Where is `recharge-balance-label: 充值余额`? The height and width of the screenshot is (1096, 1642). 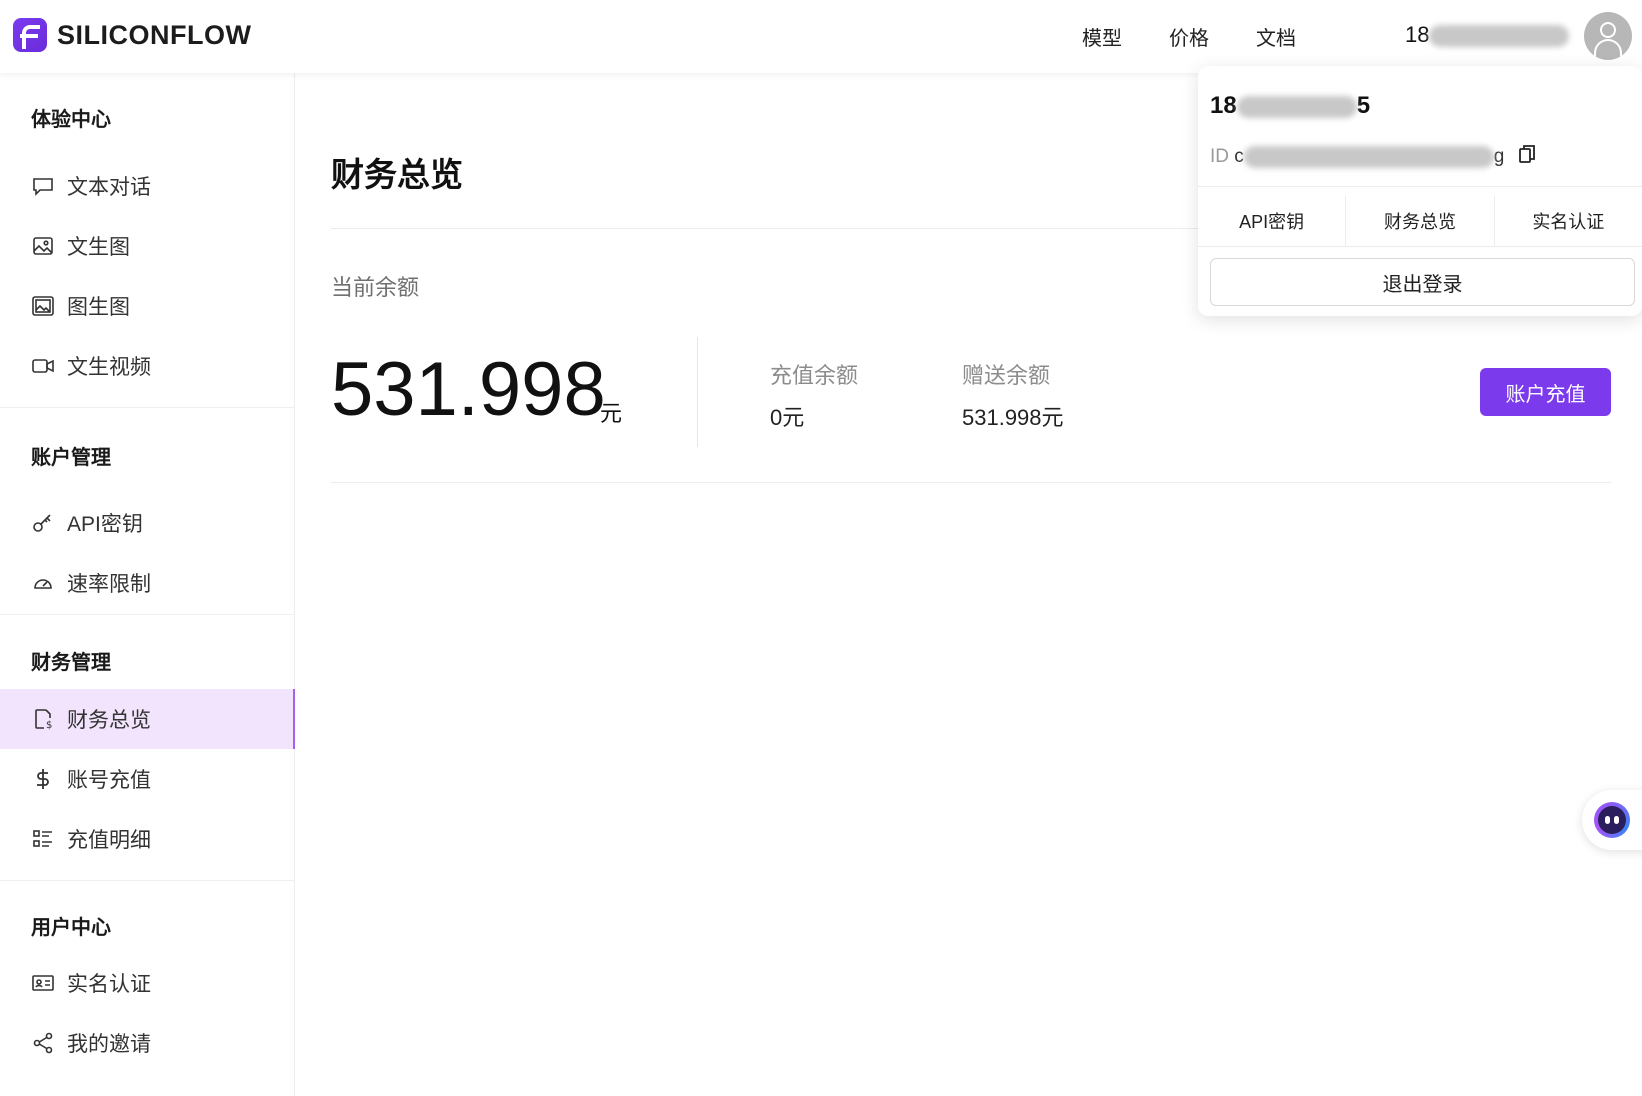
recharge-balance-label: 充值余额 is located at coordinates (814, 375).